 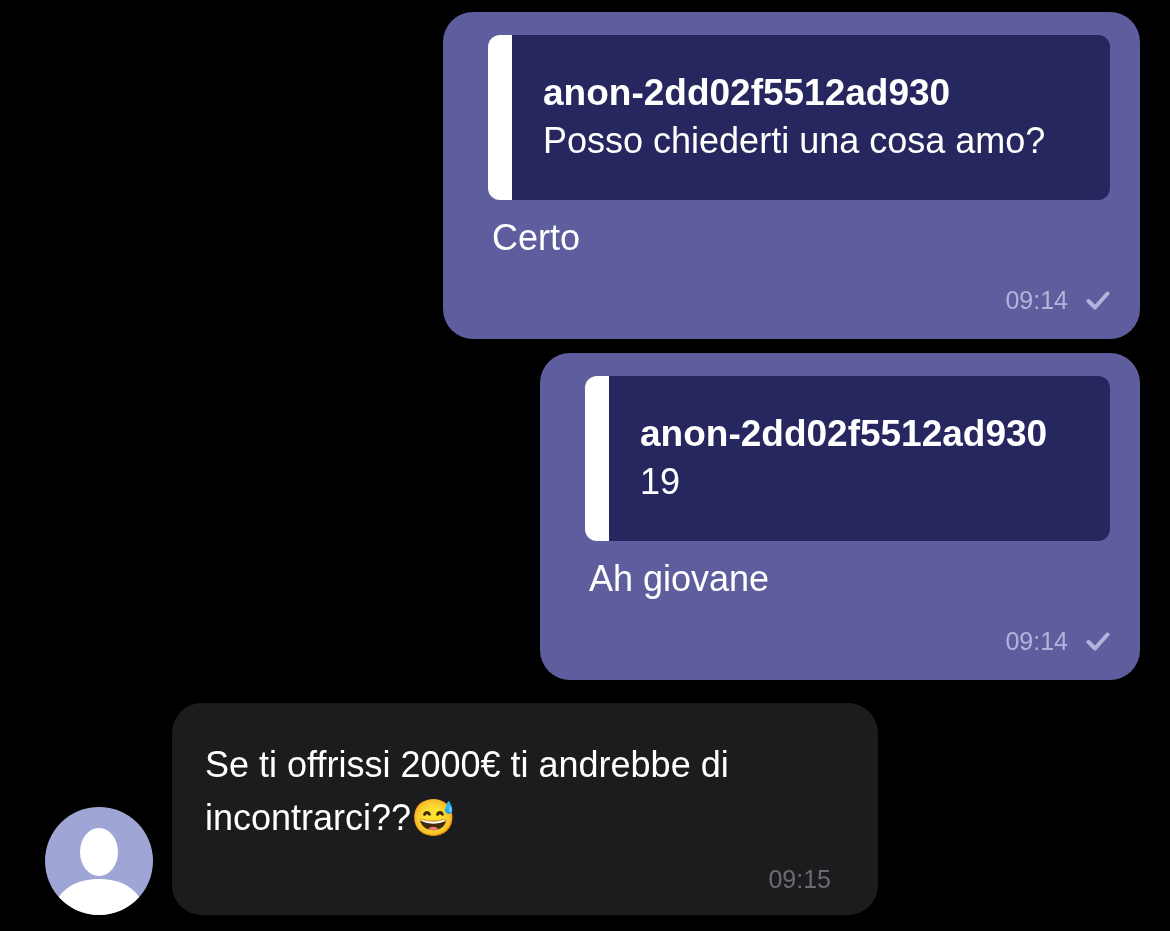 What do you see at coordinates (679, 579) in the screenshot?
I see `message-text: Ah giovane` at bounding box center [679, 579].